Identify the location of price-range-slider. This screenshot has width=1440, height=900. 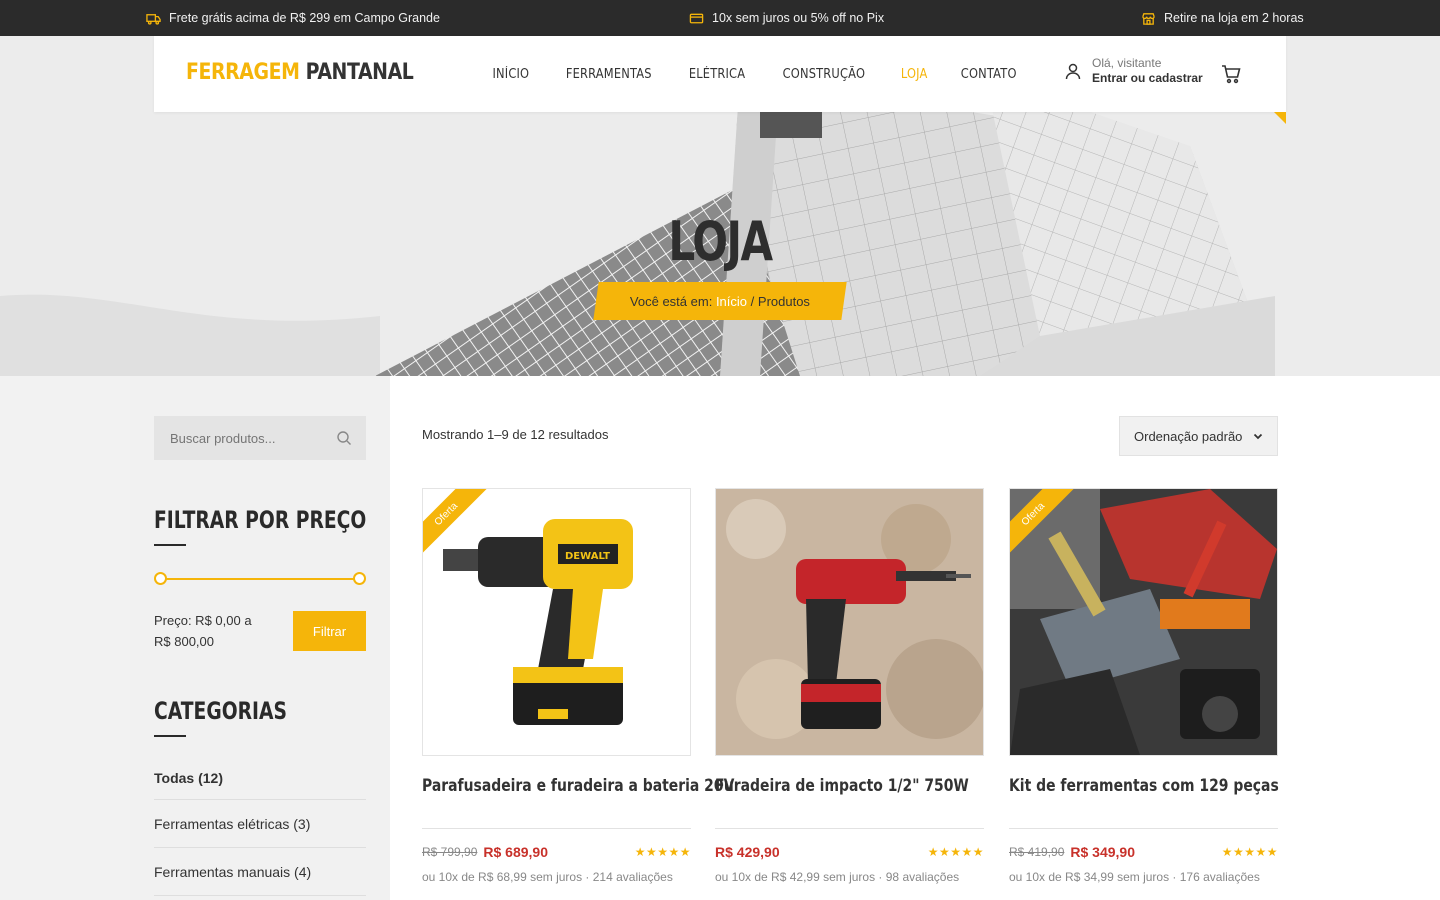
(260, 579).